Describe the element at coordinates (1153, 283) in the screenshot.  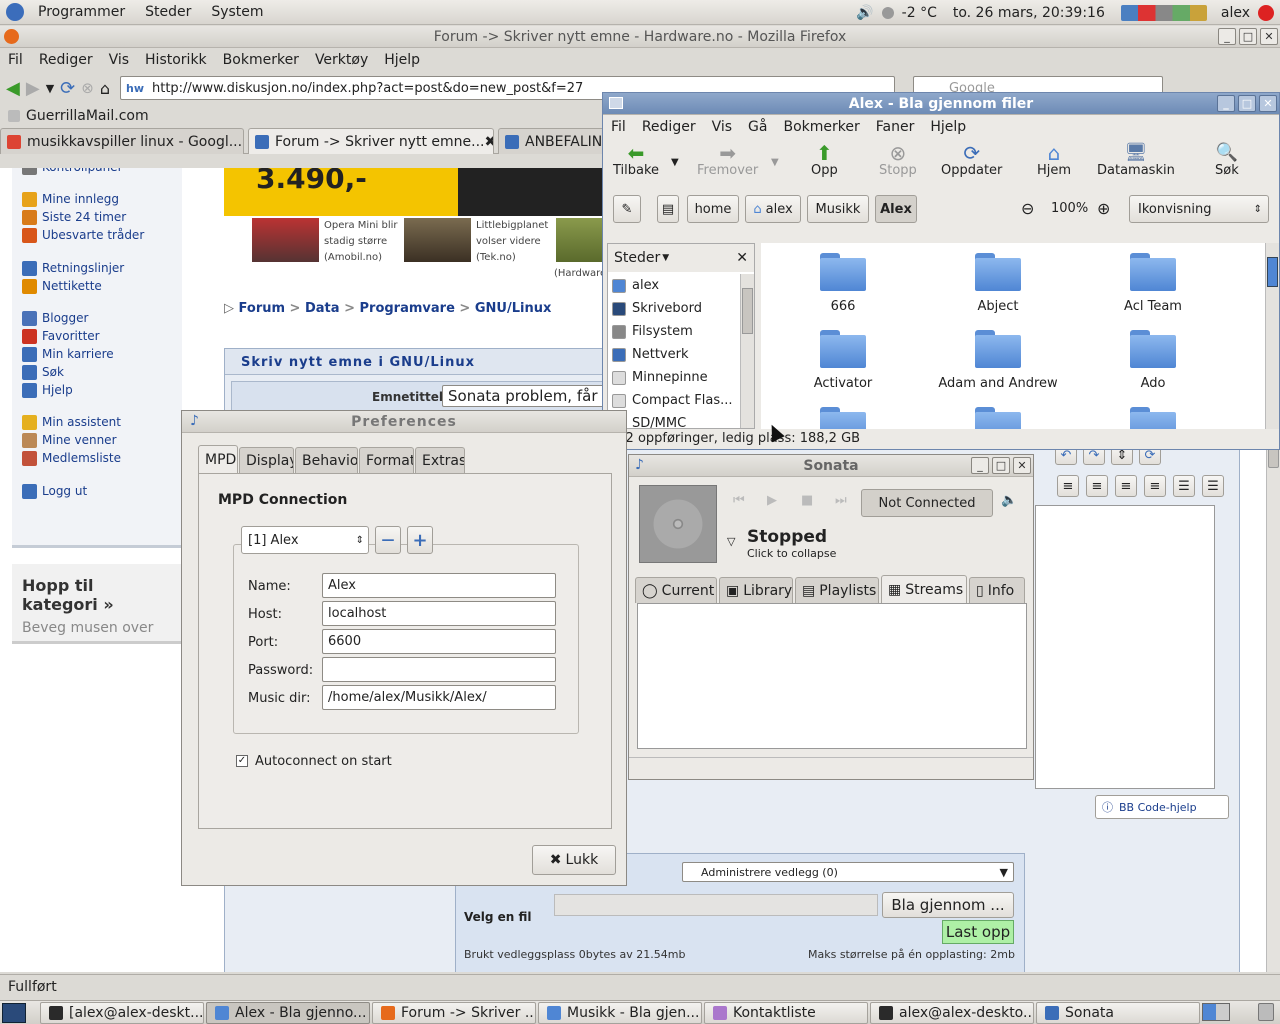
I see `folder-item: Acl Team` at that location.